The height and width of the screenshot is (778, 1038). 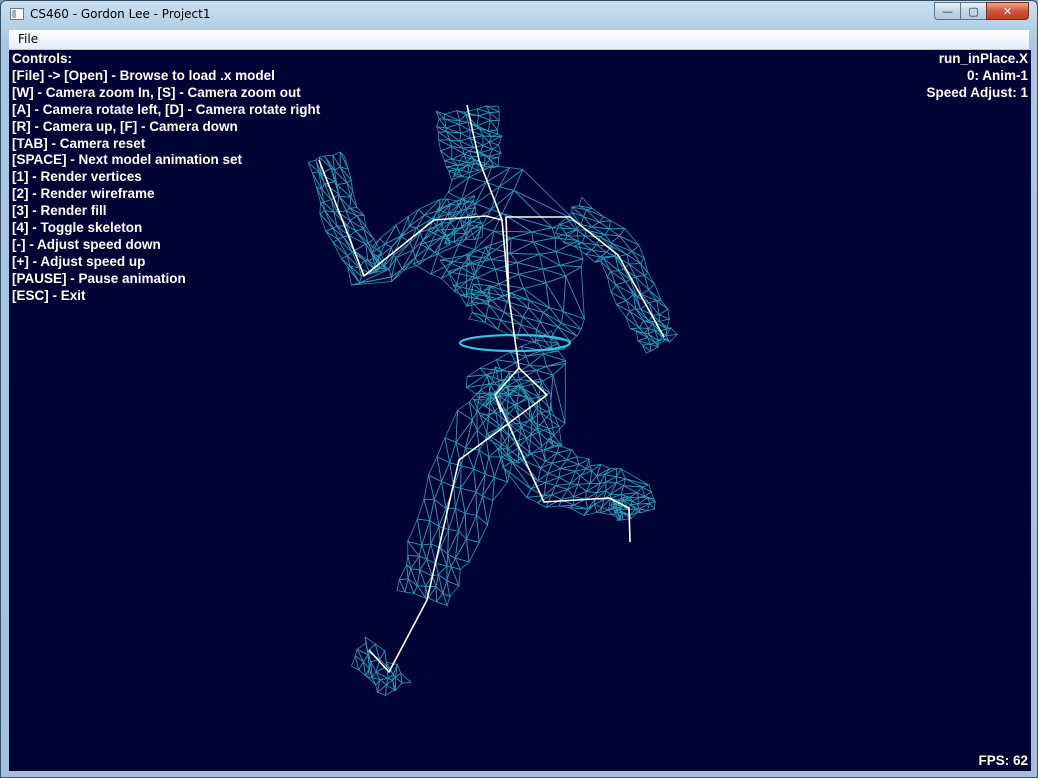 What do you see at coordinates (59, 211) in the screenshot?
I see `control-line: [3] - Render fill` at bounding box center [59, 211].